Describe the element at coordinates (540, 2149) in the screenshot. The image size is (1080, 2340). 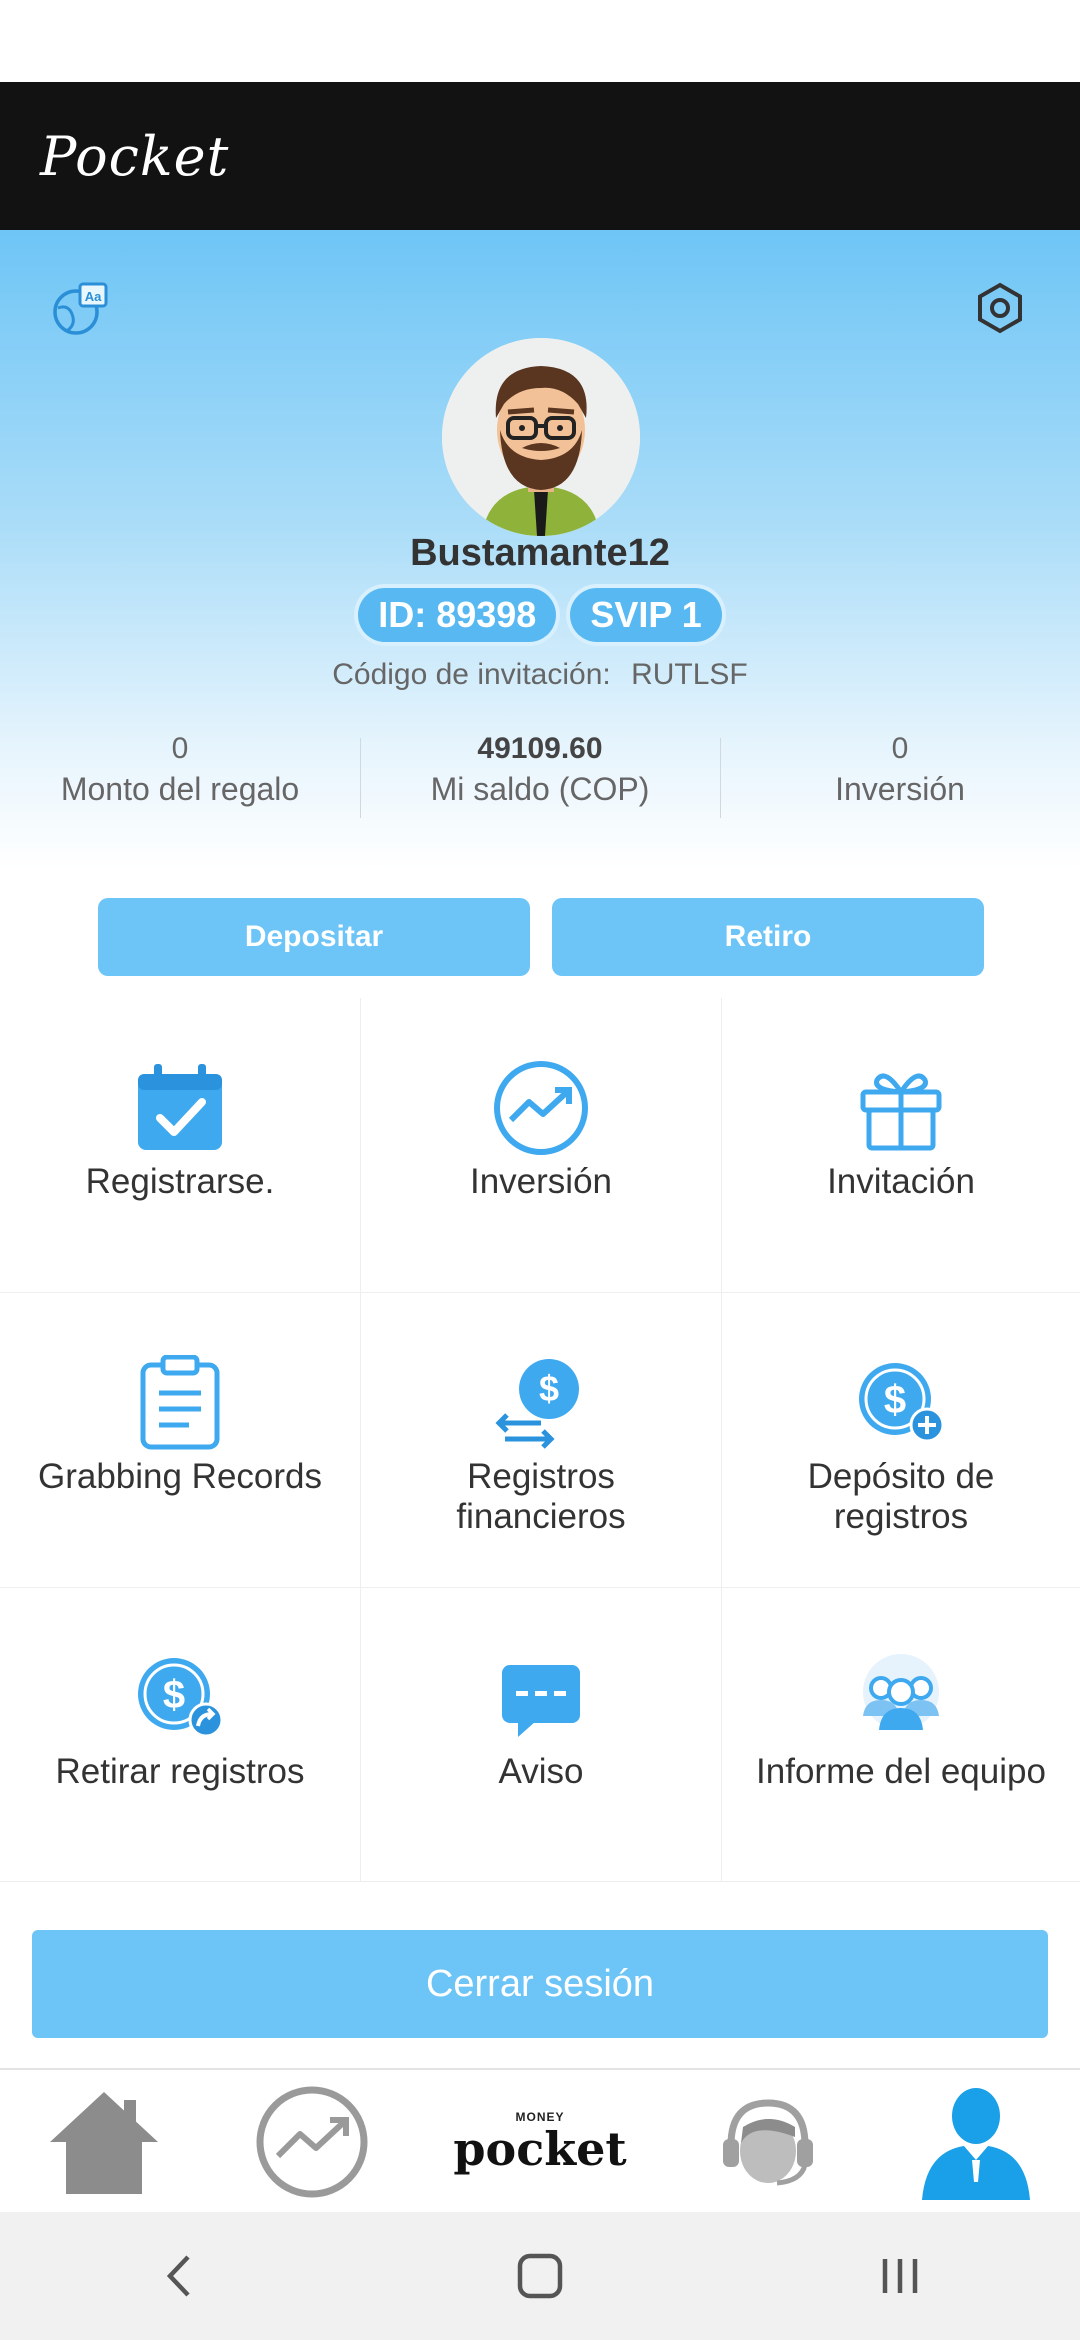
I see `logo-main-text: pocket` at that location.